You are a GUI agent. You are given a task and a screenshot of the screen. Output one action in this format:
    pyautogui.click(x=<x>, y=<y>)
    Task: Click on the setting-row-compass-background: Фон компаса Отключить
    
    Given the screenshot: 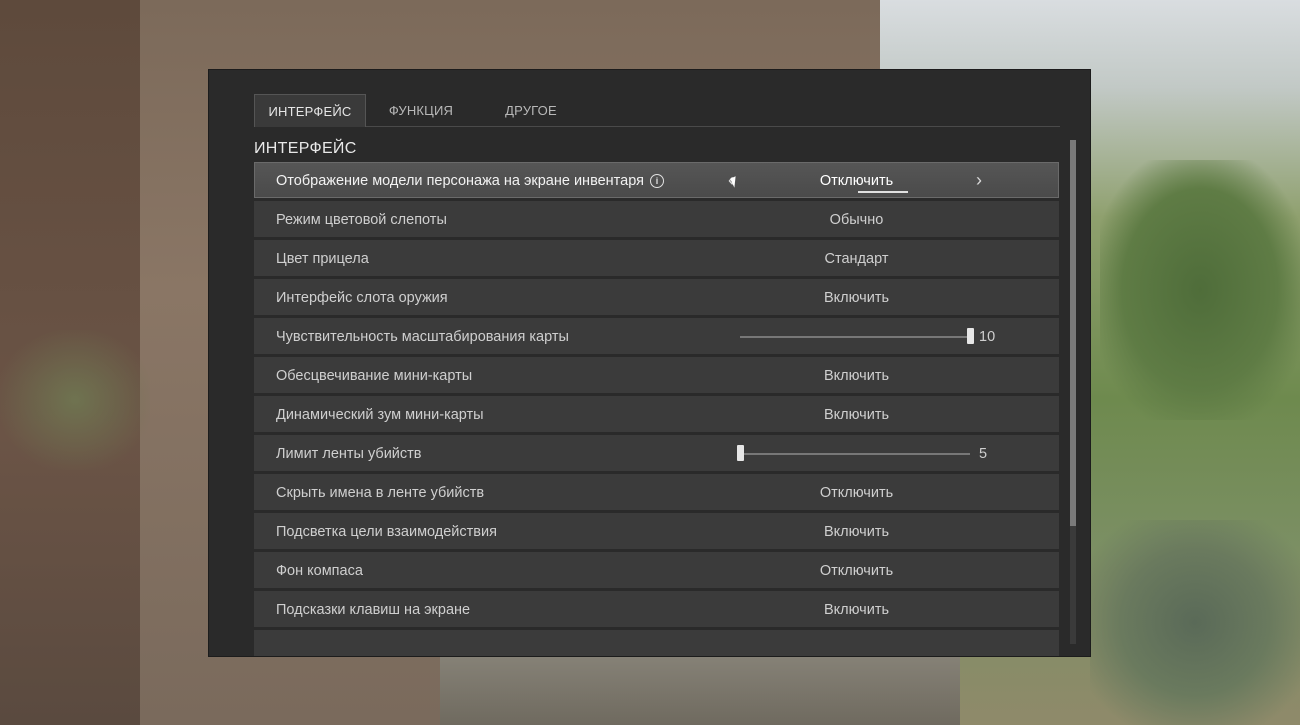 What is the action you would take?
    pyautogui.click(x=656, y=570)
    